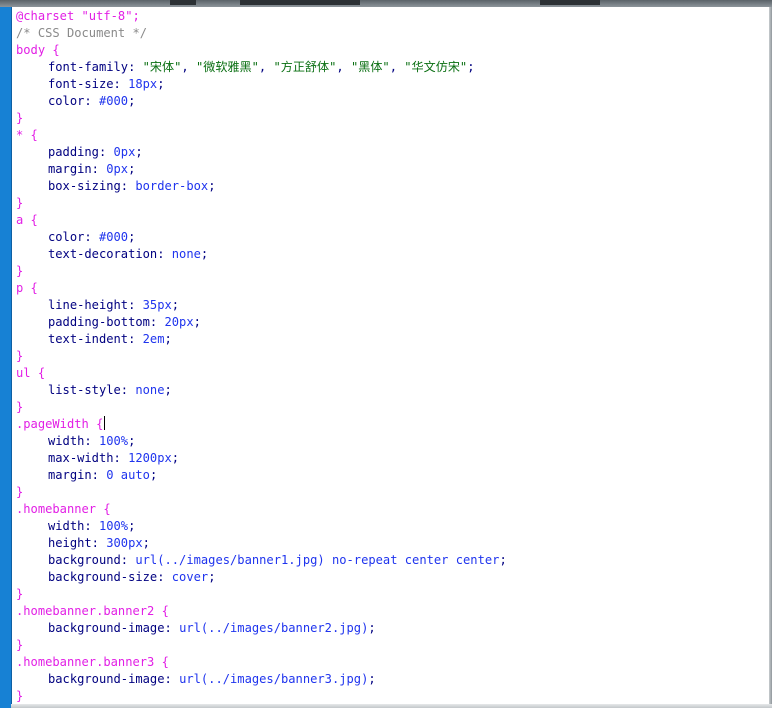  I want to click on code-line: padding: 0px;, so click(261, 152).